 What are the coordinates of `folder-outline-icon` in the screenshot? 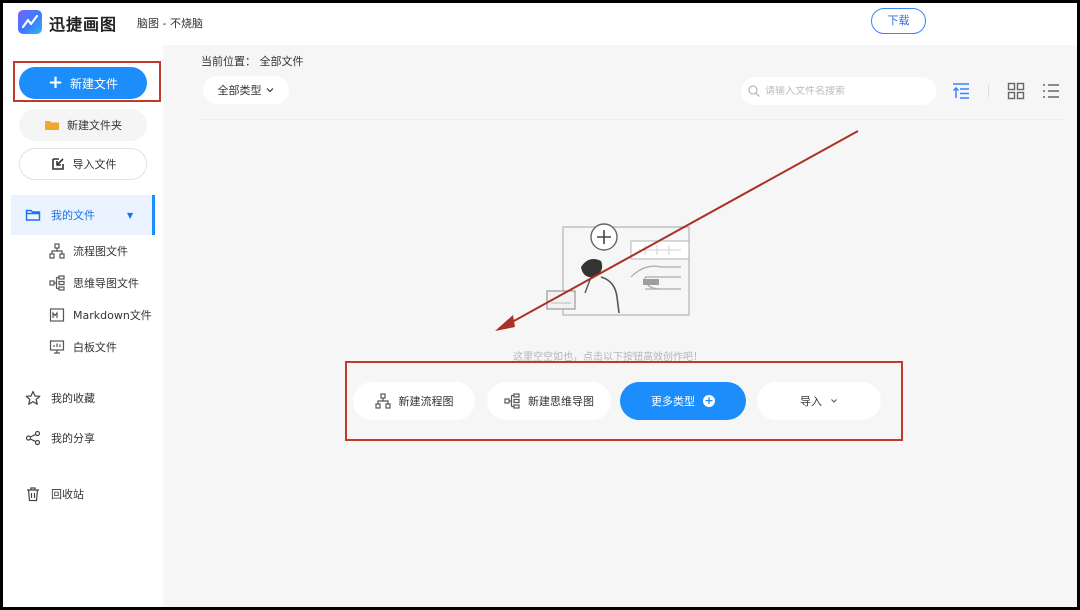 It's located at (33, 215).